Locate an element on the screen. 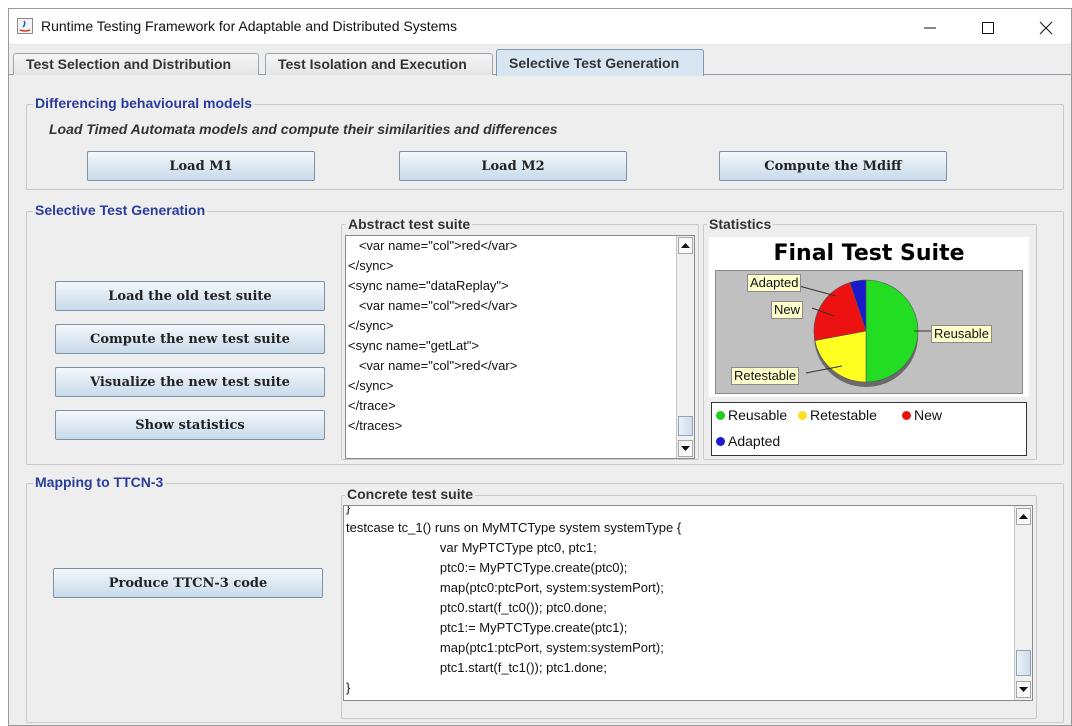 This screenshot has height=726, width=1072. tab-selective-generation: Selective Test Generation is located at coordinates (600, 62).